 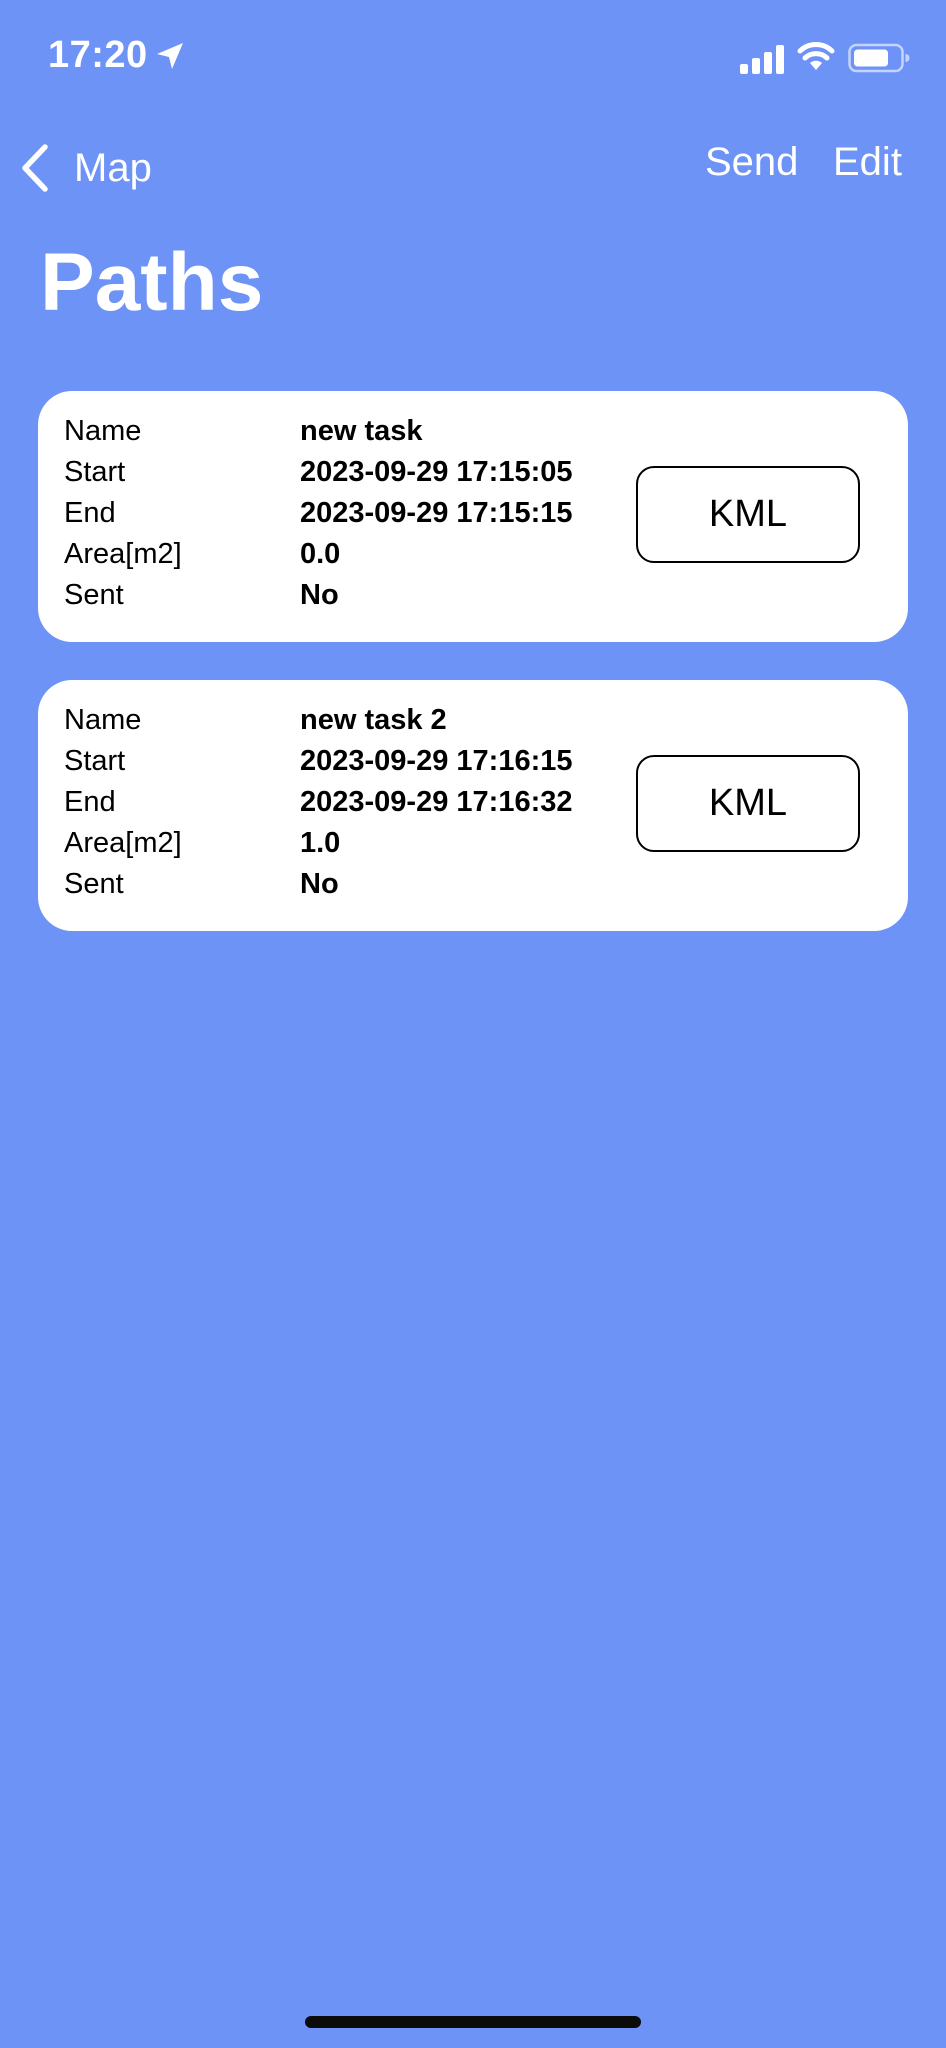 What do you see at coordinates (751, 162) in the screenshot?
I see `send-button: Send` at bounding box center [751, 162].